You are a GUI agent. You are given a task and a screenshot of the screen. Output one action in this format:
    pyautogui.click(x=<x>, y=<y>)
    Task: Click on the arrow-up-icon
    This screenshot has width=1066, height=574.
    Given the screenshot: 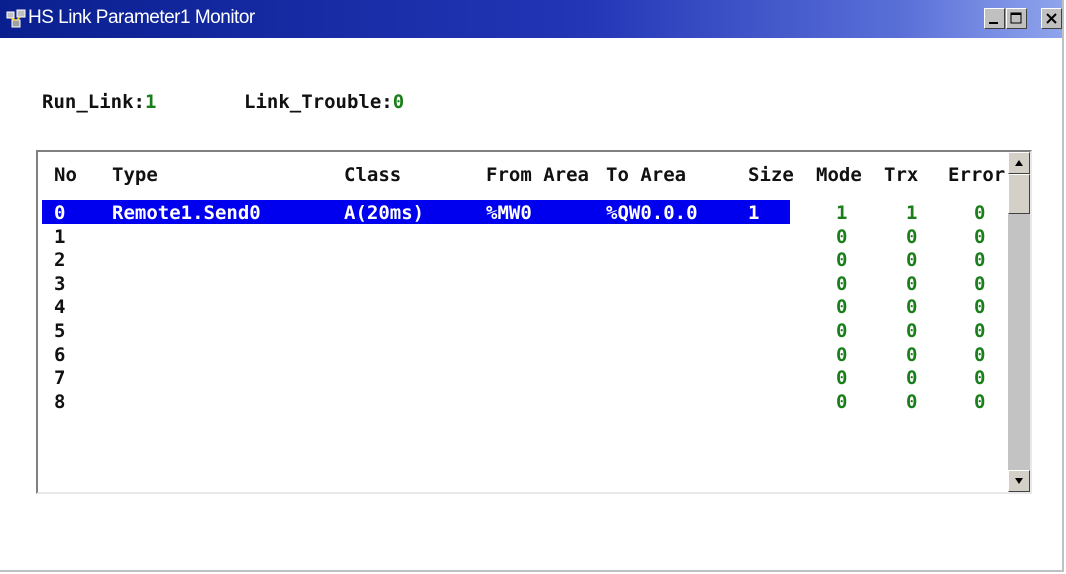 What is the action you would take?
    pyautogui.click(x=1019, y=163)
    